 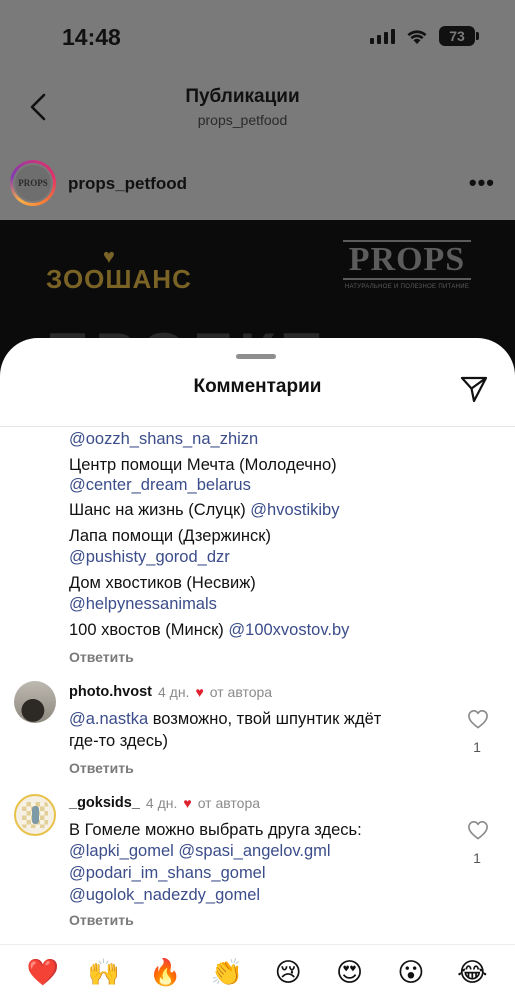 What do you see at coordinates (482, 183) in the screenshot?
I see `more-options-icon: •••` at bounding box center [482, 183].